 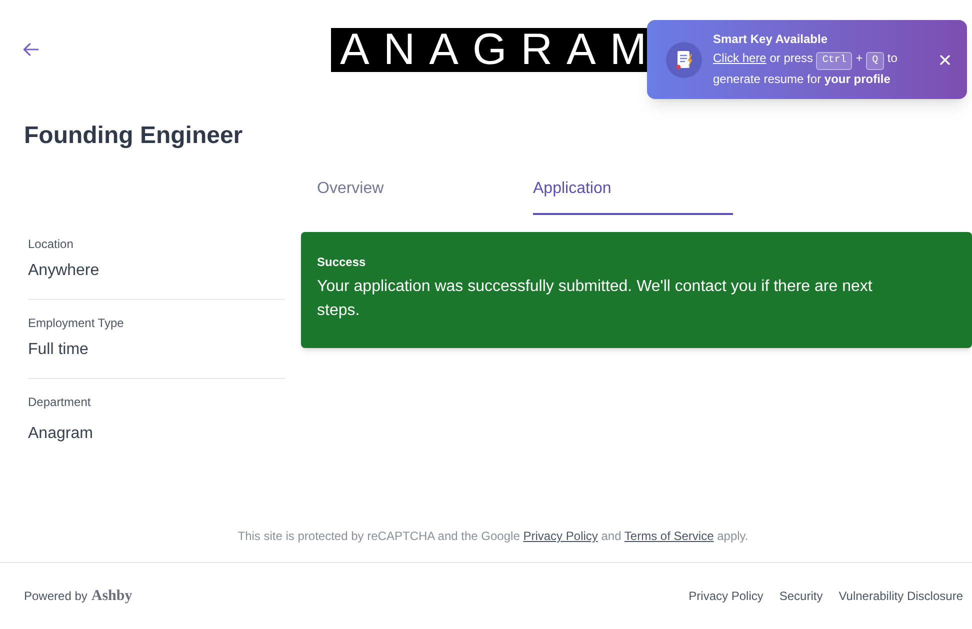 What do you see at coordinates (669, 536) in the screenshot?
I see `notice-link: Terms of Service` at bounding box center [669, 536].